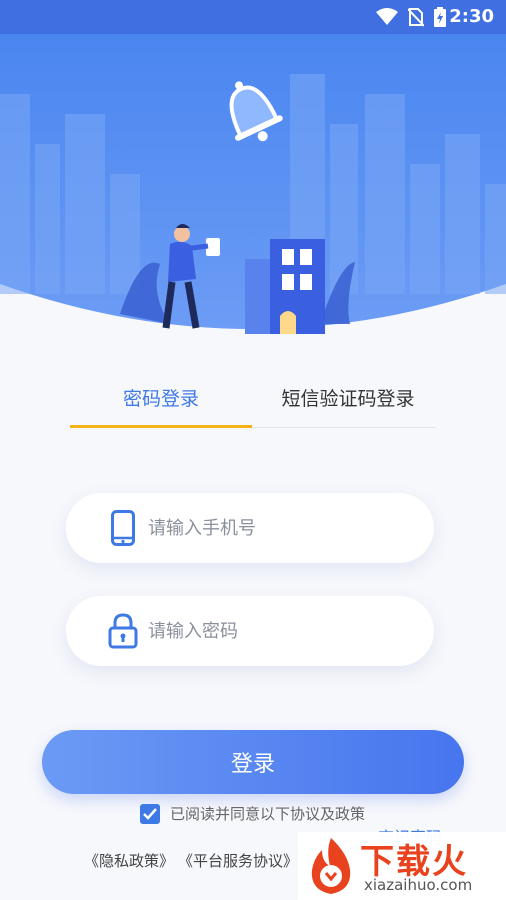  I want to click on watermark: 下载火 xiazaihuo.com, so click(402, 866).